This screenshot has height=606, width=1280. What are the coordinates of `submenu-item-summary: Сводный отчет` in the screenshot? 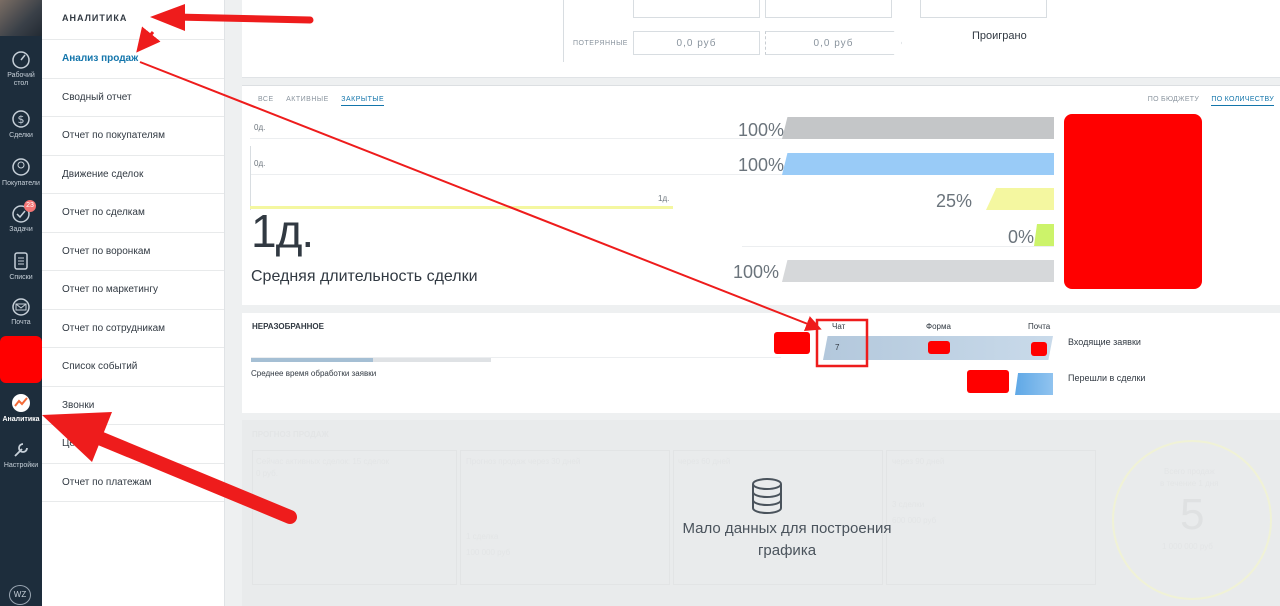 It's located at (133, 98).